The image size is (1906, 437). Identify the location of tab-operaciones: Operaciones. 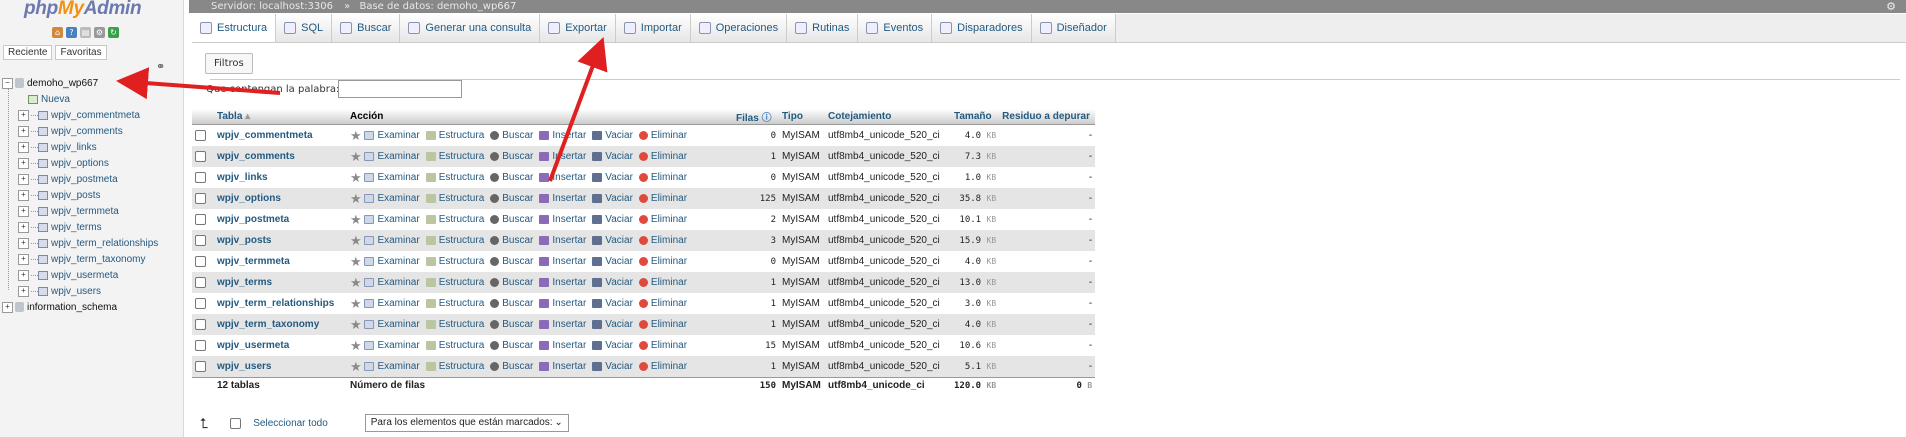
(739, 28).